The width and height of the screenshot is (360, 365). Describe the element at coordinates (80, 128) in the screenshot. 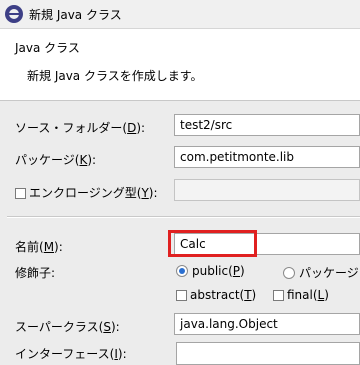

I see `source-folder-label: ソース・フォルダー(D):` at that location.